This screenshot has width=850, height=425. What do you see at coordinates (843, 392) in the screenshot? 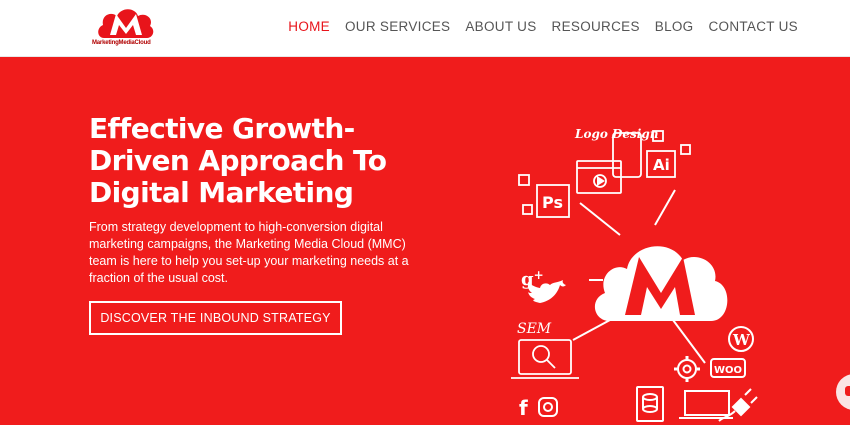
I see `chat-widget-button` at bounding box center [843, 392].